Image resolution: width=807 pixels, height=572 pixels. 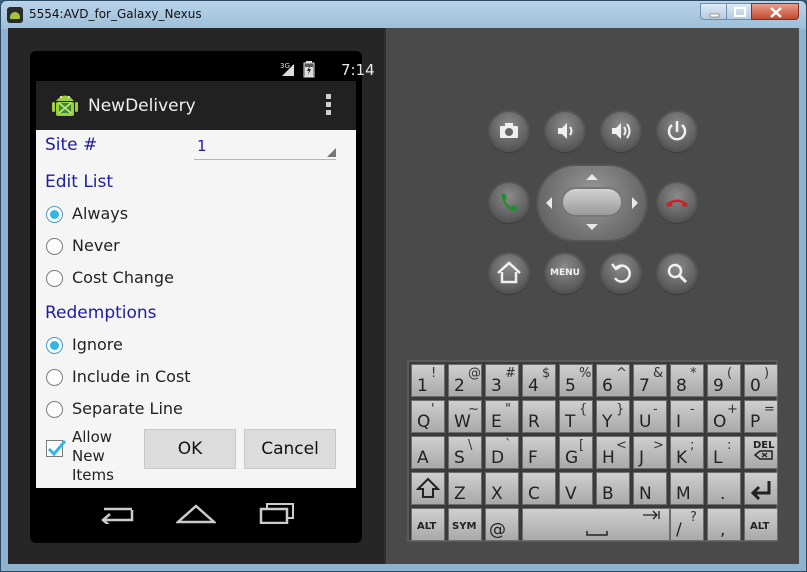 What do you see at coordinates (724, 452) in the screenshot?
I see `key-l: L:` at bounding box center [724, 452].